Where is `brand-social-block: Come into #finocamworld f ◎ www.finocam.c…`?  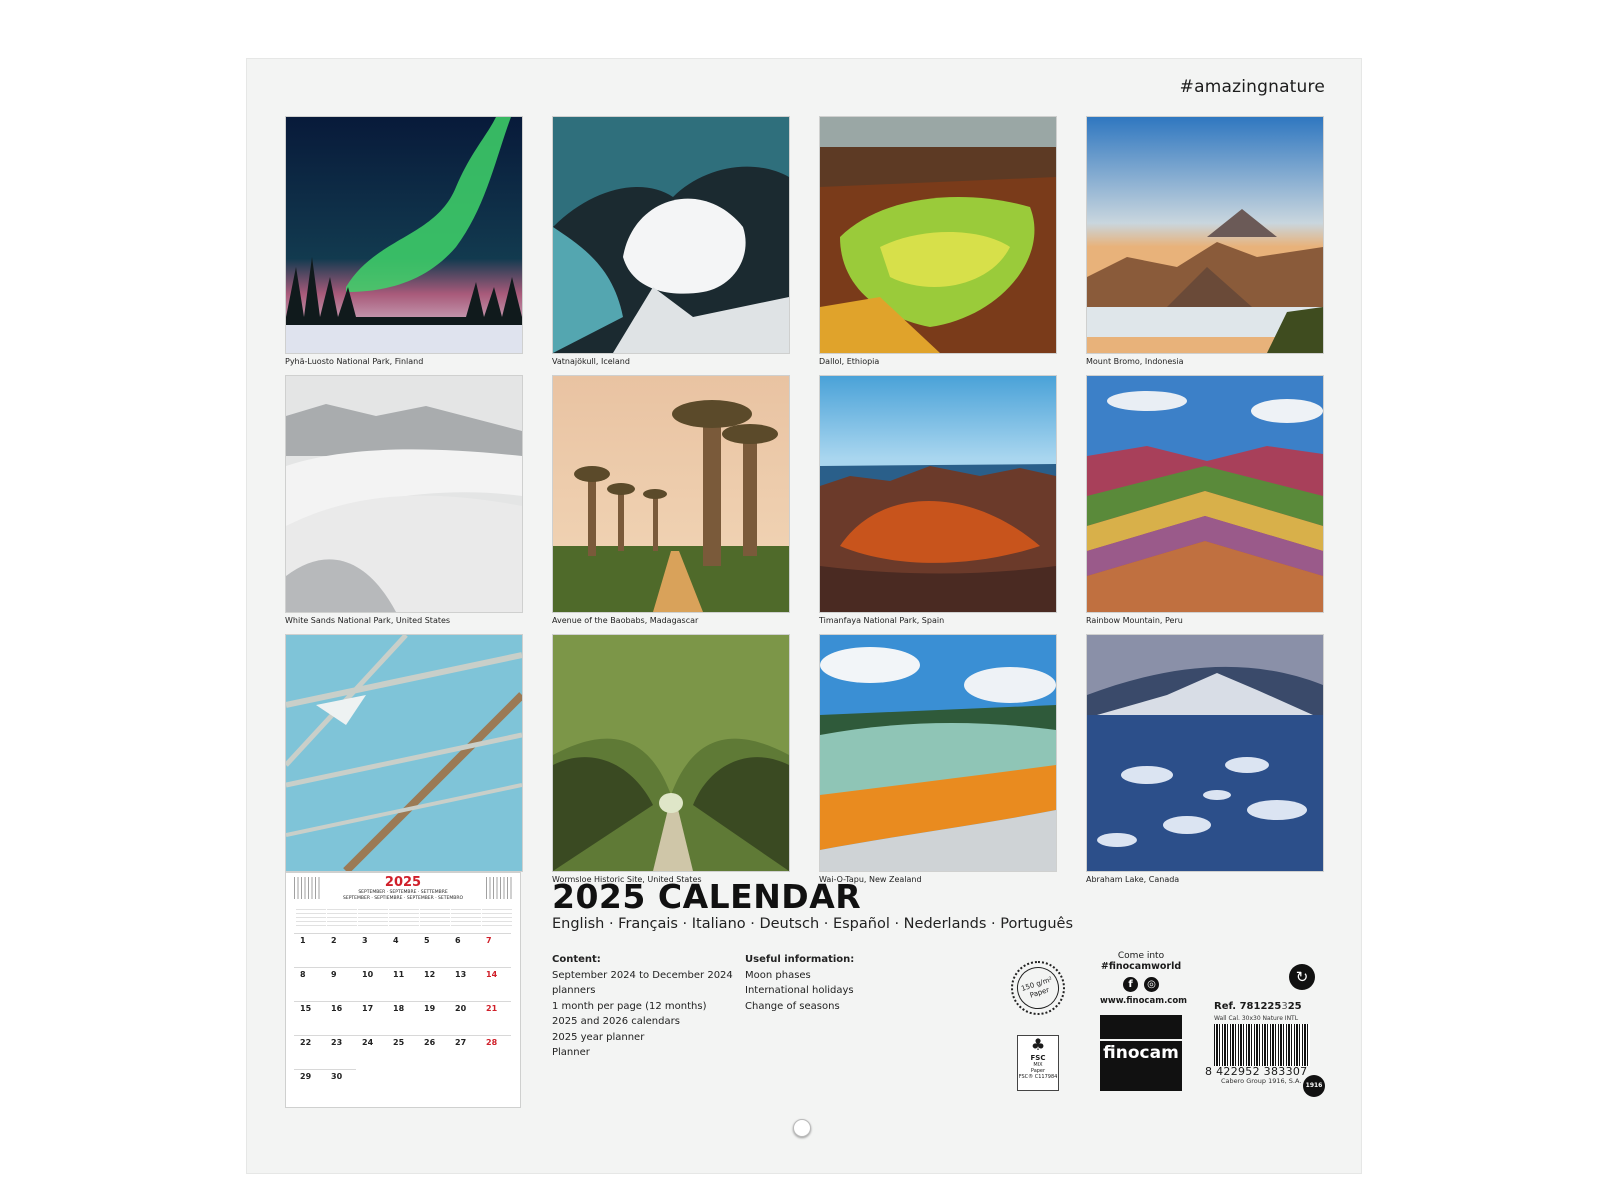
brand-social-block: Come into #finocamworld f ◎ www.finocam.c… is located at coordinates (1144, 978).